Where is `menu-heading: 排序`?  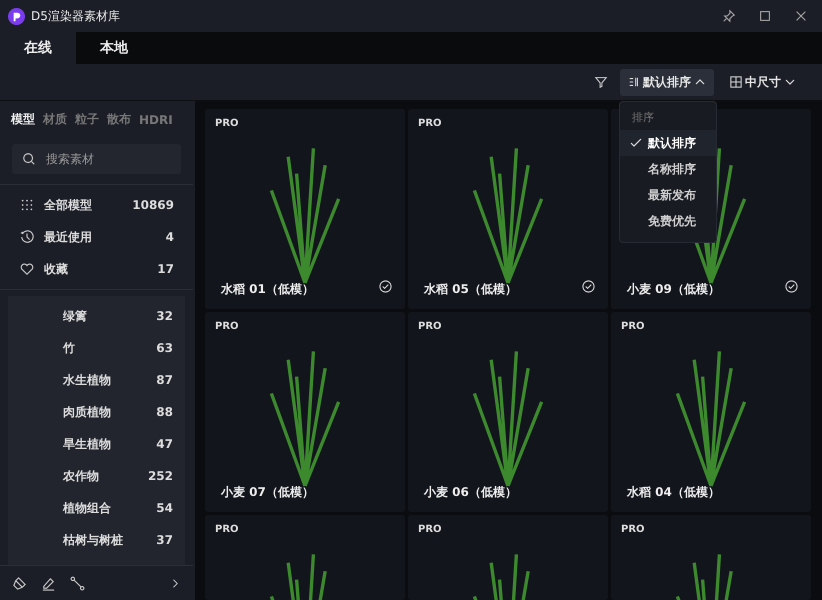 menu-heading: 排序 is located at coordinates (643, 118).